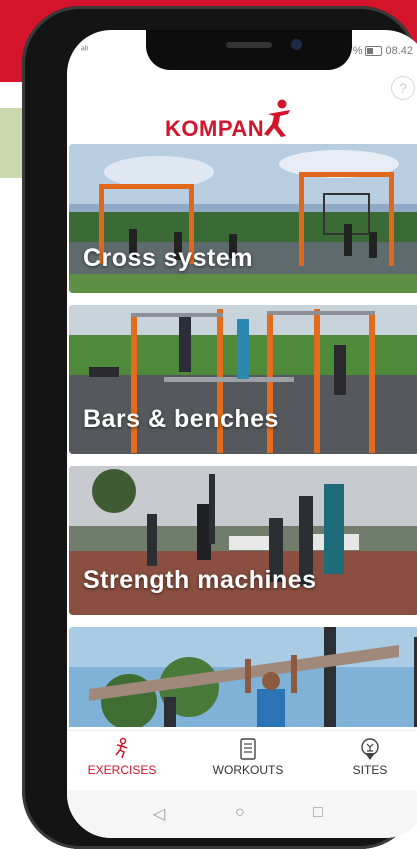 This screenshot has width=417, height=849. What do you see at coordinates (215, 128) in the screenshot?
I see `brand-name: KOMPAN` at bounding box center [215, 128].